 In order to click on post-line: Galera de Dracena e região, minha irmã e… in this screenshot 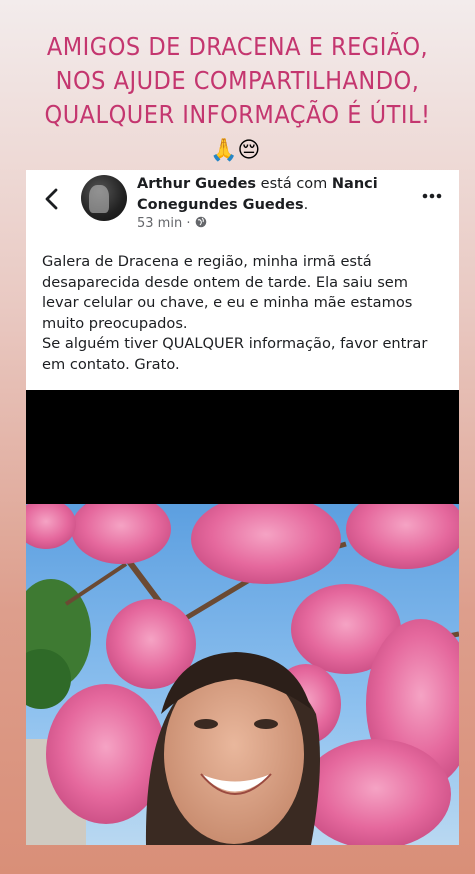, I will do `click(207, 261)`.